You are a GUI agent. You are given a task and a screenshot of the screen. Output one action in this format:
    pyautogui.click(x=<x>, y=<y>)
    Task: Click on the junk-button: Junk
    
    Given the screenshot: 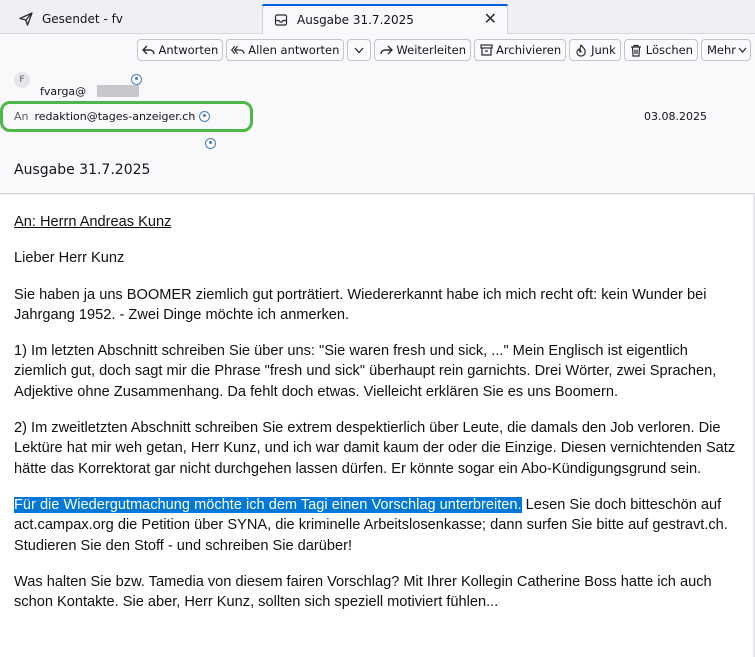 What is the action you would take?
    pyautogui.click(x=595, y=50)
    